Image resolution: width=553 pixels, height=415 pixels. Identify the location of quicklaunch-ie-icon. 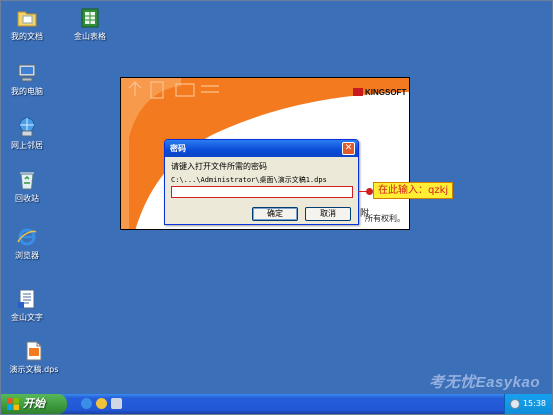
(86, 403).